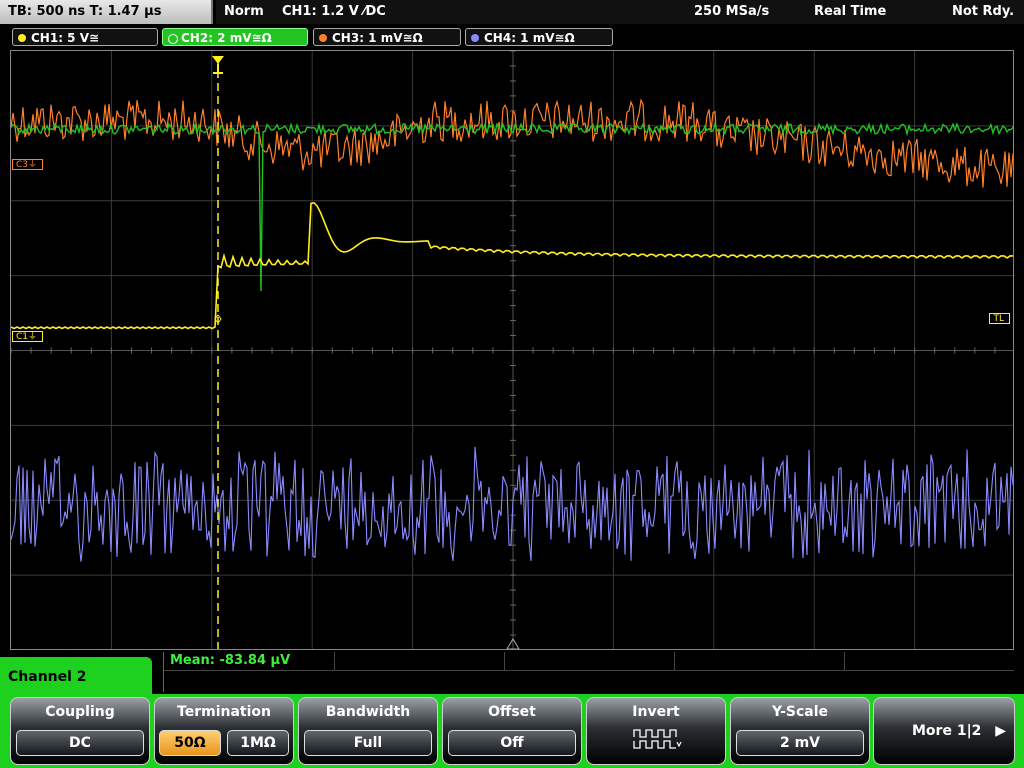 The height and width of the screenshot is (768, 1024). Describe the element at coordinates (106, 12) in the screenshot. I see `timebase-readout: TB: 500 ns T: 1.47 µs` at that location.